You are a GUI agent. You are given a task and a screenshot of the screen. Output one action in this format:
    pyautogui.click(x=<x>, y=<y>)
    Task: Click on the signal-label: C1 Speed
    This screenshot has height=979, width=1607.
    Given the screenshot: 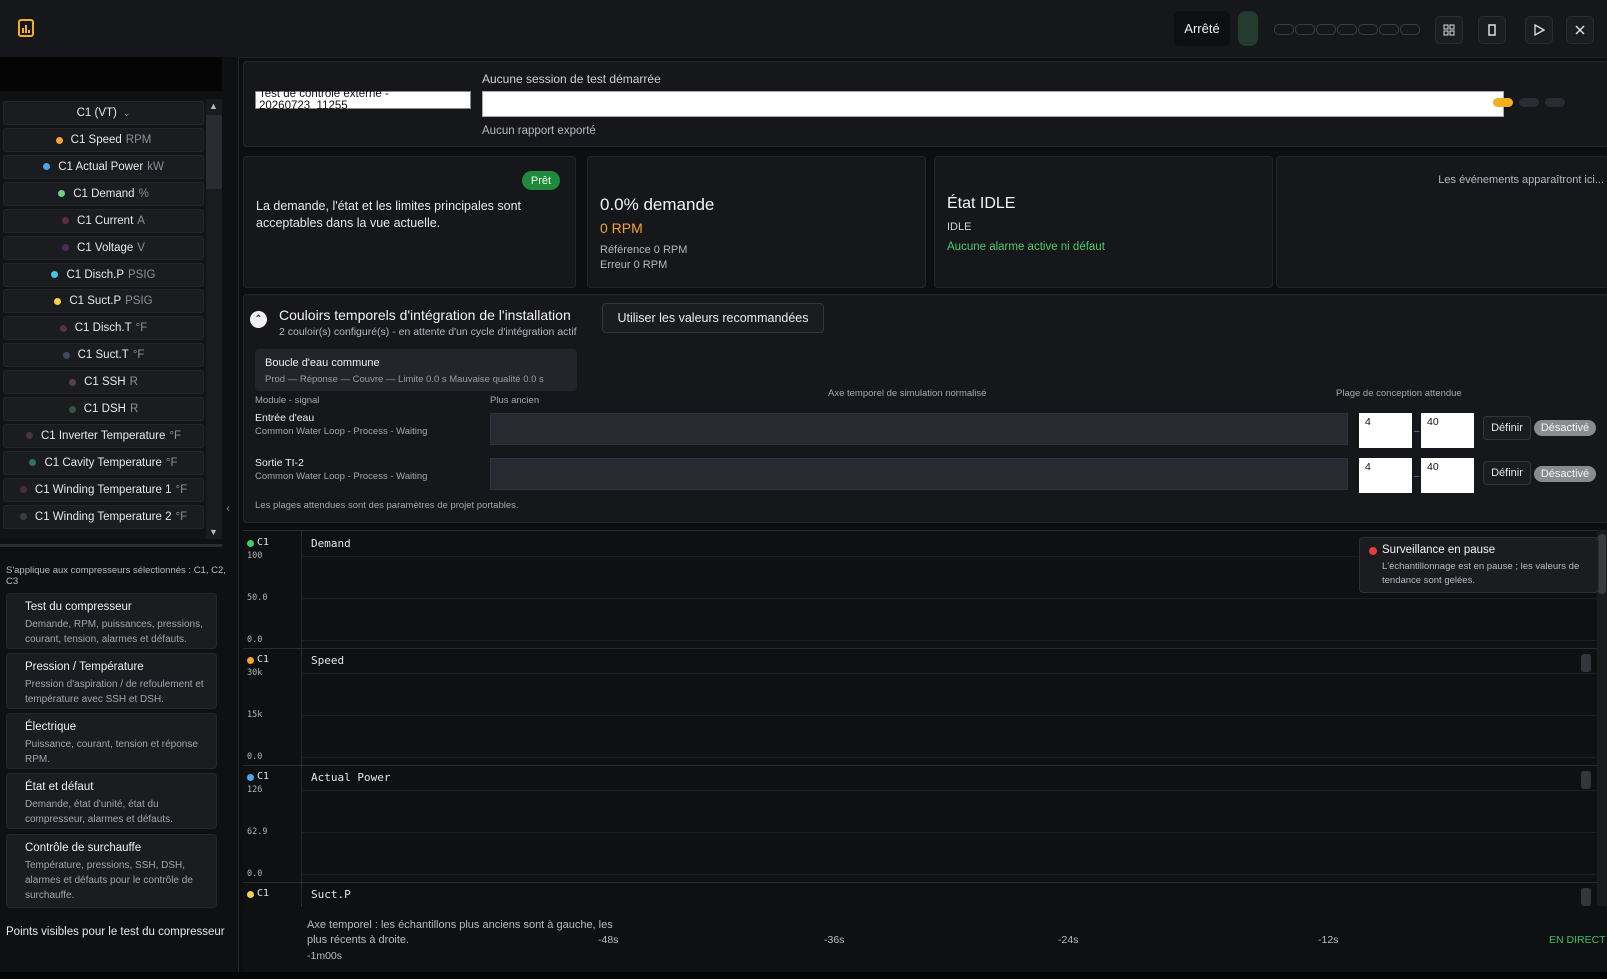 What is the action you would take?
    pyautogui.click(x=96, y=140)
    